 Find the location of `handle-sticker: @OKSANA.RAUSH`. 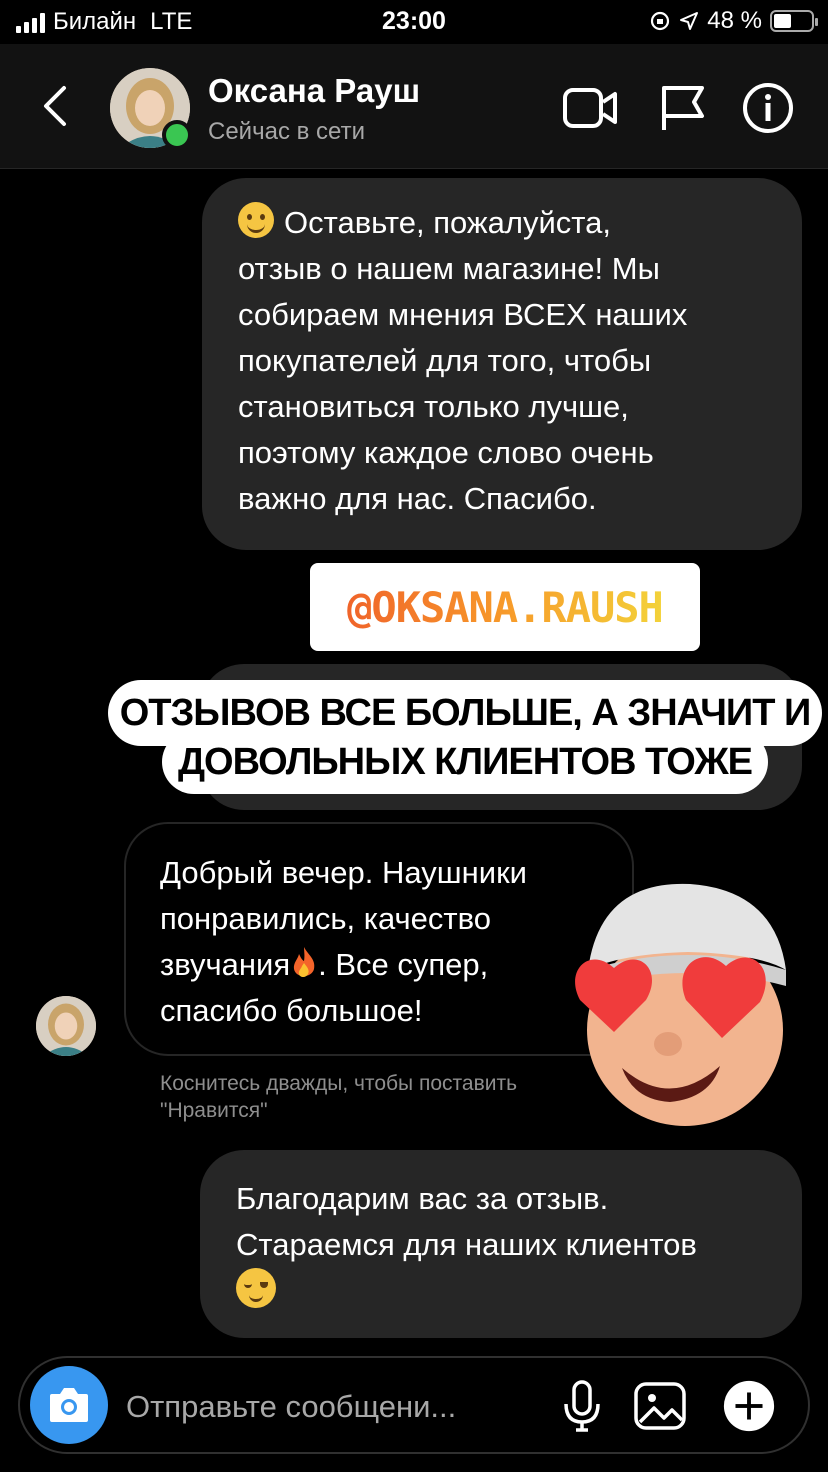

handle-sticker: @OKSANA.RAUSH is located at coordinates (505, 607).